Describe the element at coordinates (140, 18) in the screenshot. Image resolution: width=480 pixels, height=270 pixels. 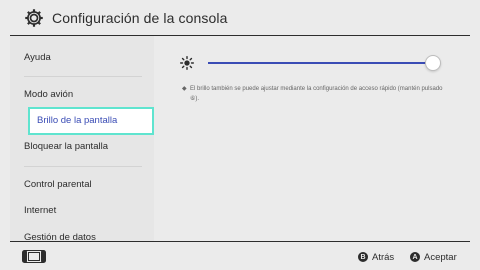
I see `page-title: Configuración de la consola` at that location.